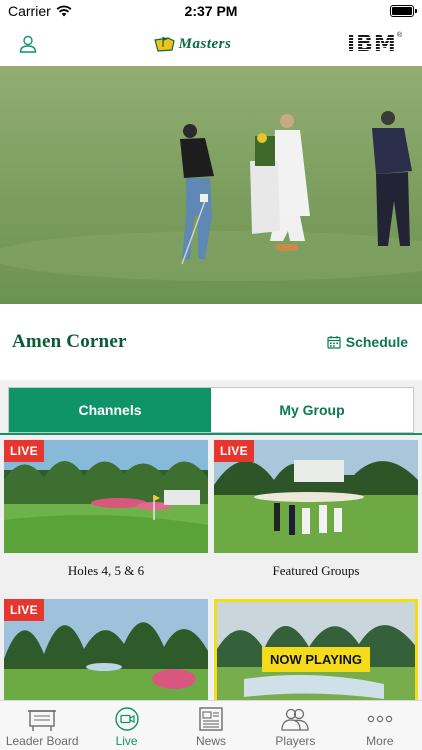 The width and height of the screenshot is (422, 750). I want to click on tab-channels: Channels, so click(110, 410).